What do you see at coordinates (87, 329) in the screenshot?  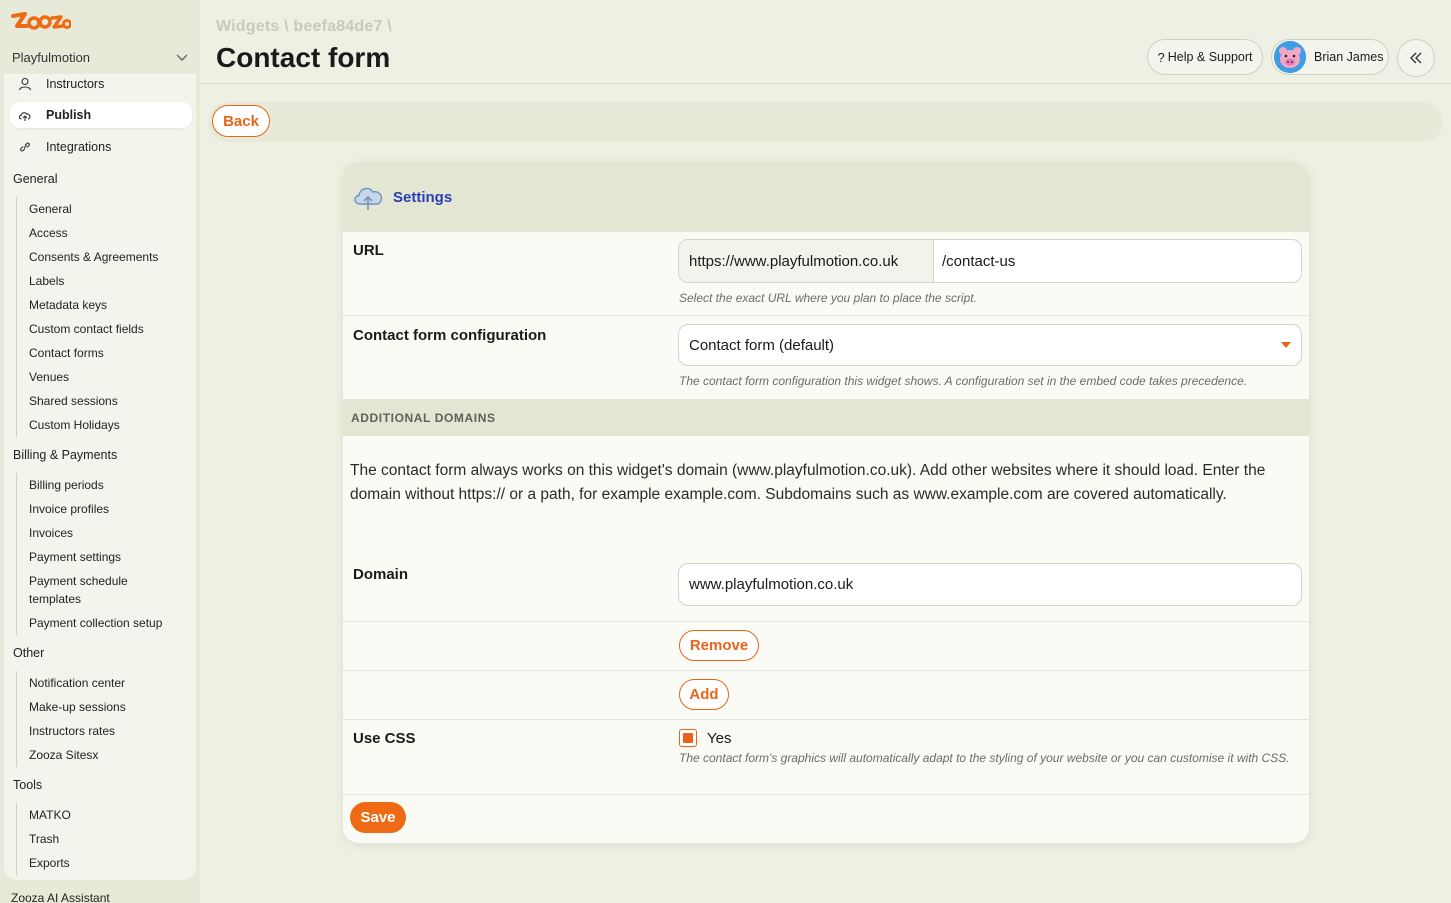 I see `nav-link-custom-contact-fields: Custom contact fields` at bounding box center [87, 329].